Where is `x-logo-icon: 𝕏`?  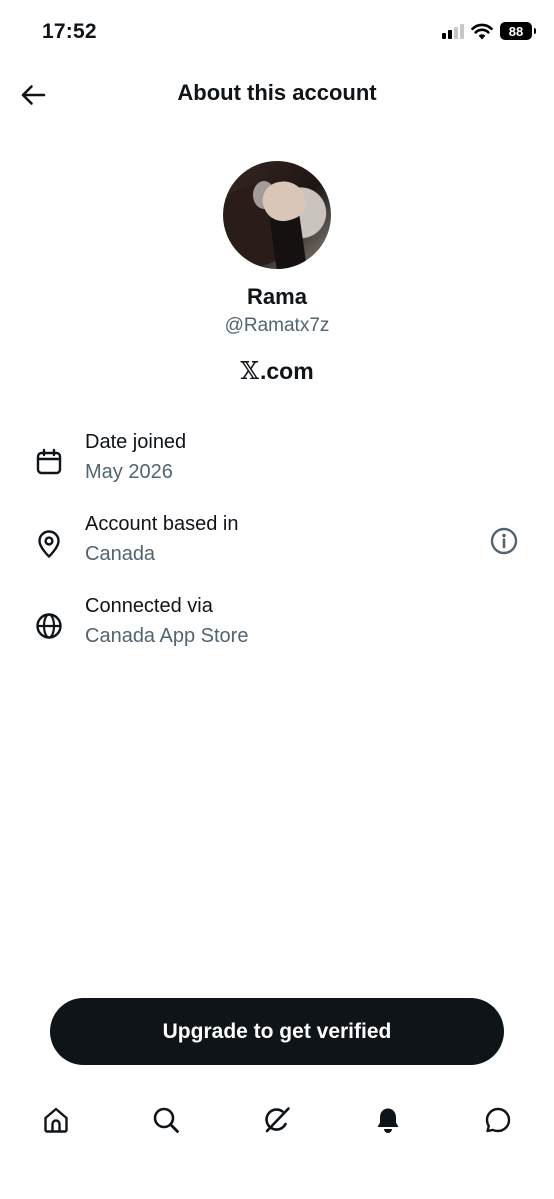 x-logo-icon: 𝕏 is located at coordinates (249, 371).